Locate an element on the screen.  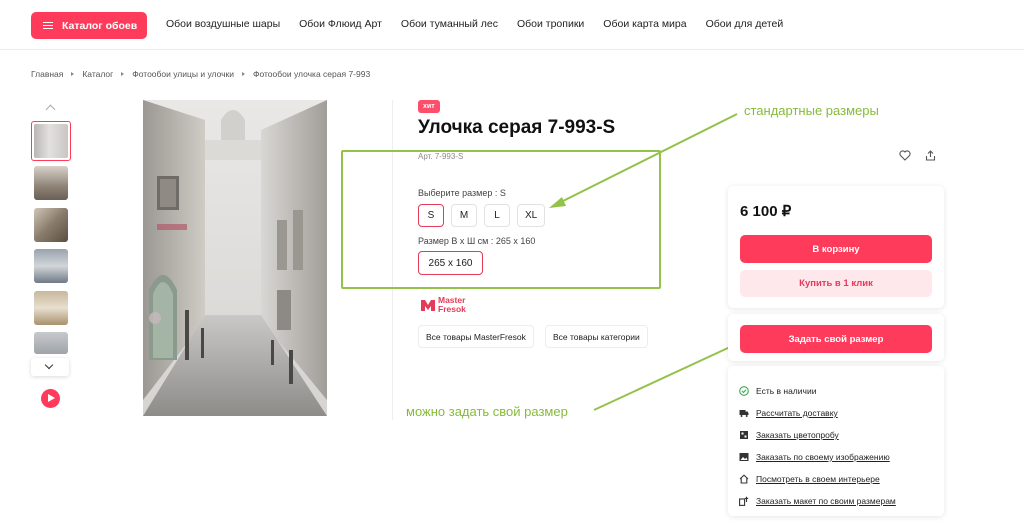
all-brand-products-button: Все товары MasterFresok is located at coordinates (476, 336).